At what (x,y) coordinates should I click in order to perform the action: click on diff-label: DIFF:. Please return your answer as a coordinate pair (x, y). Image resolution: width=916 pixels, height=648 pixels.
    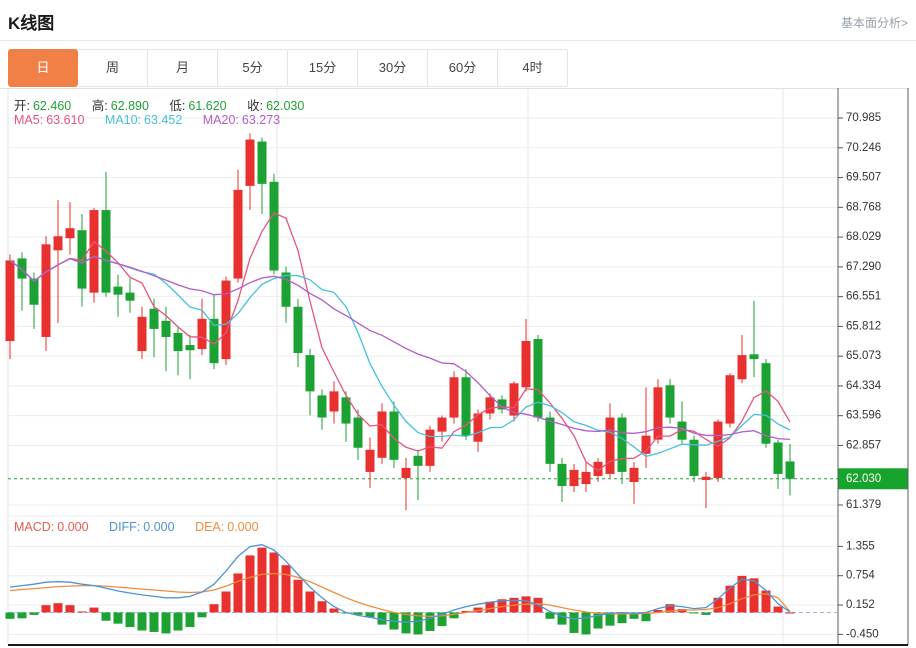
    Looking at the image, I should click on (125, 527).